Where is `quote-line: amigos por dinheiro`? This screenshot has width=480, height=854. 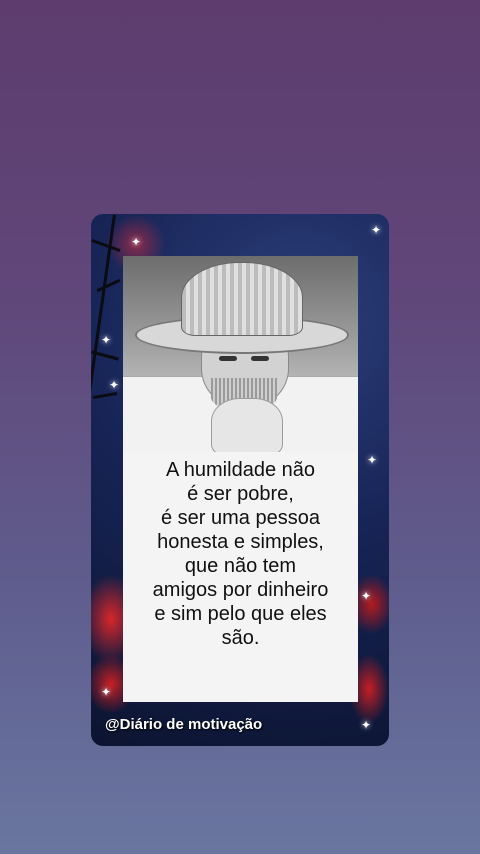 quote-line: amigos por dinheiro is located at coordinates (240, 590).